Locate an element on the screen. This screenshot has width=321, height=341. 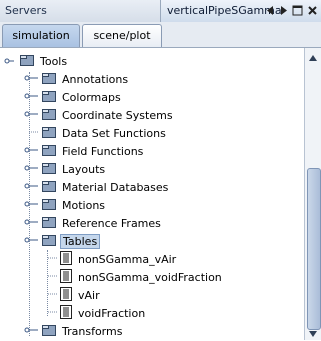
tree-label: Layouts is located at coordinates (84, 169).